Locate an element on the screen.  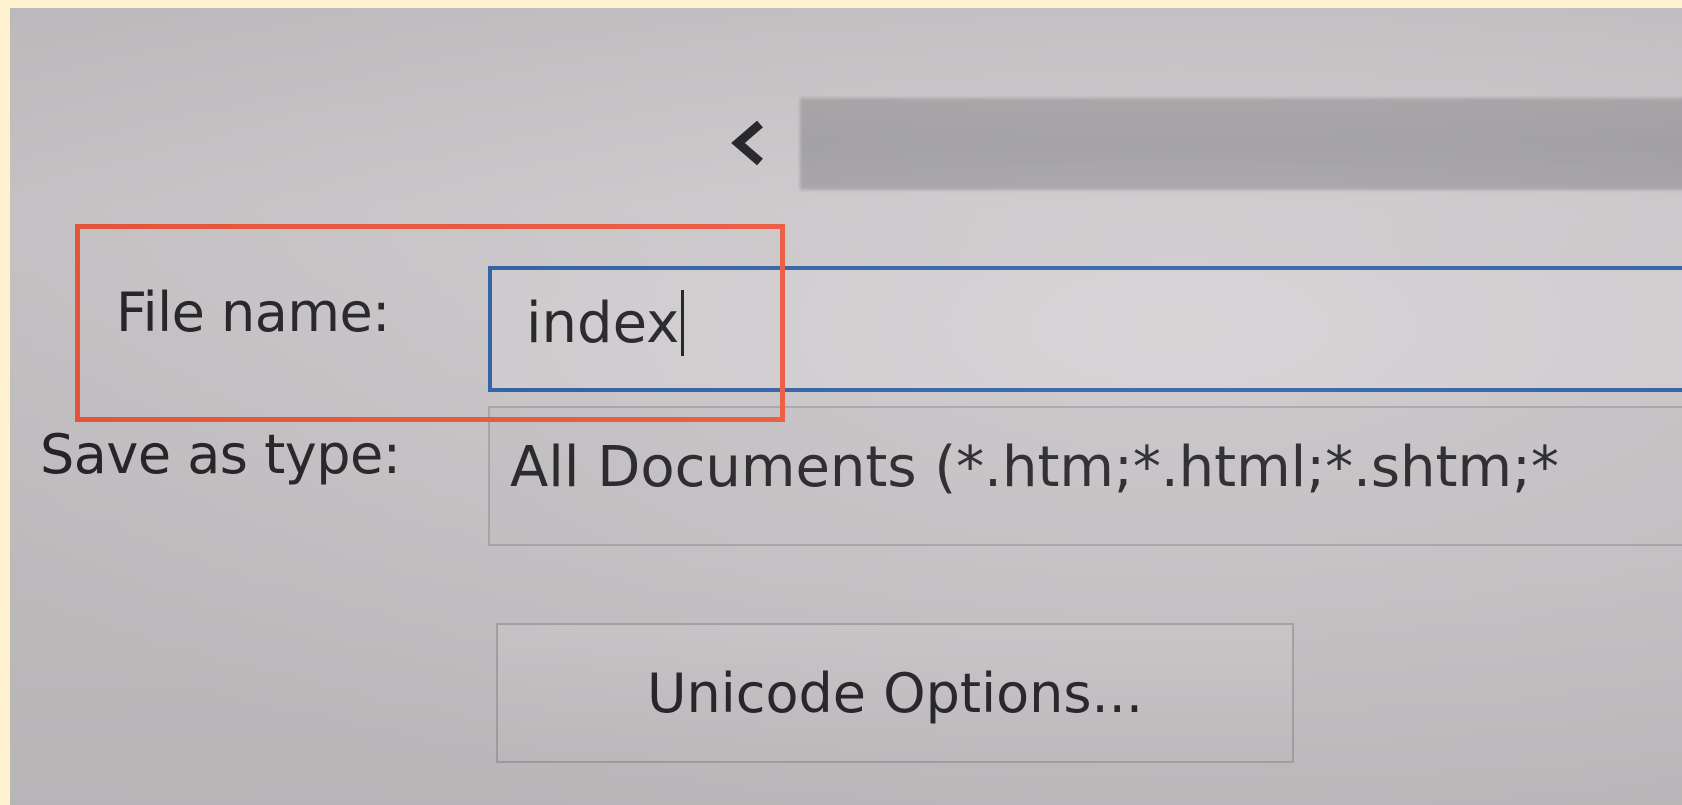
text-caret is located at coordinates (683, 323).